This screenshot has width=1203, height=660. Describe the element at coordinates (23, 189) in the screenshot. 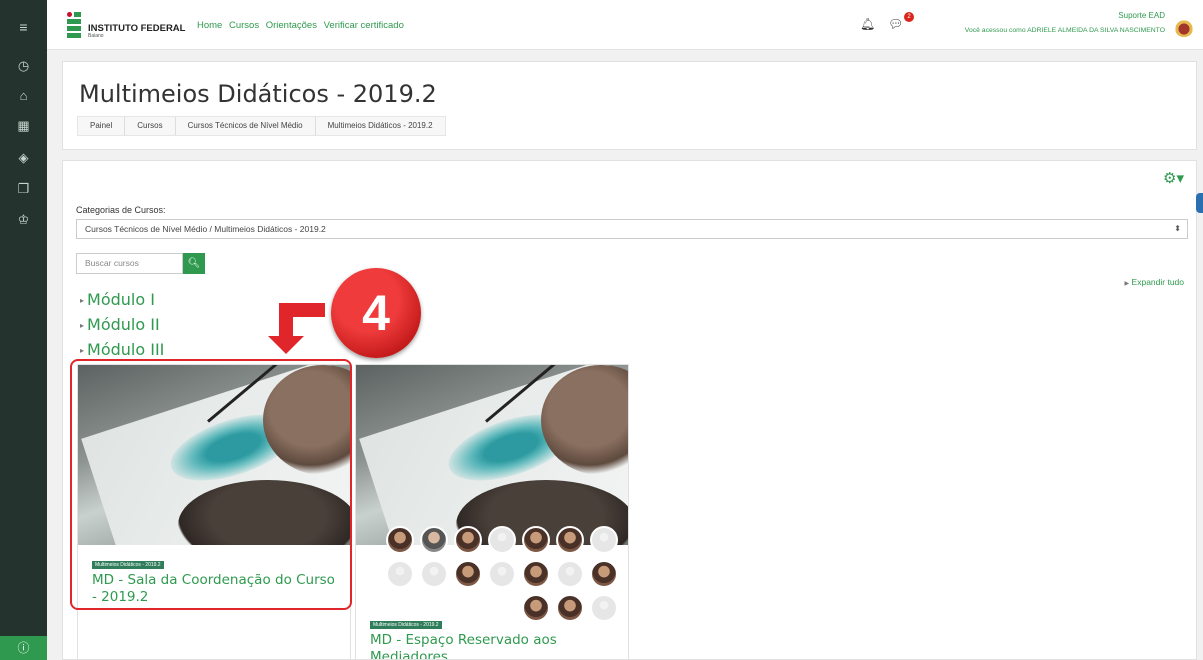

I see `files-icon: ❐` at that location.